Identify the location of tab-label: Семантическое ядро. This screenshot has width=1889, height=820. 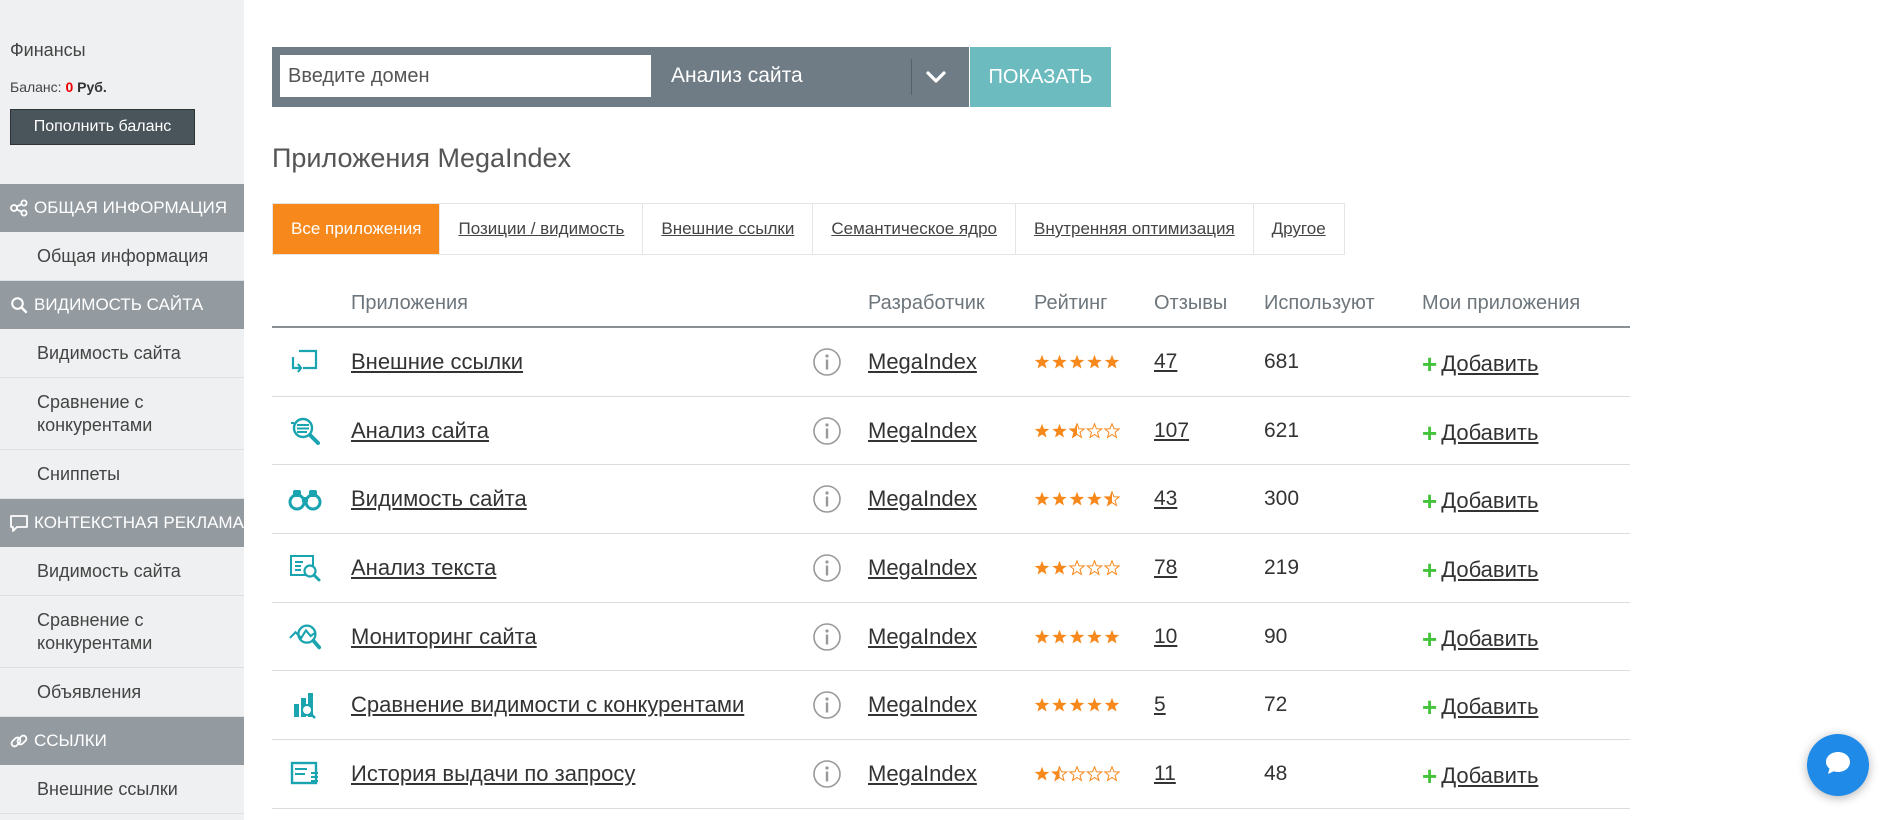
(914, 228).